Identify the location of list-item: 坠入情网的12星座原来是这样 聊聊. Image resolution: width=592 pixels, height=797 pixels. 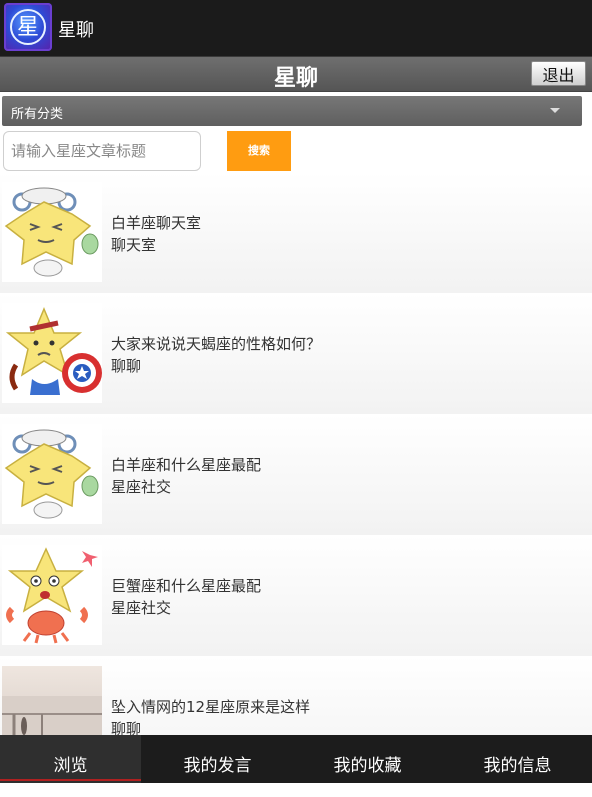
(296, 695).